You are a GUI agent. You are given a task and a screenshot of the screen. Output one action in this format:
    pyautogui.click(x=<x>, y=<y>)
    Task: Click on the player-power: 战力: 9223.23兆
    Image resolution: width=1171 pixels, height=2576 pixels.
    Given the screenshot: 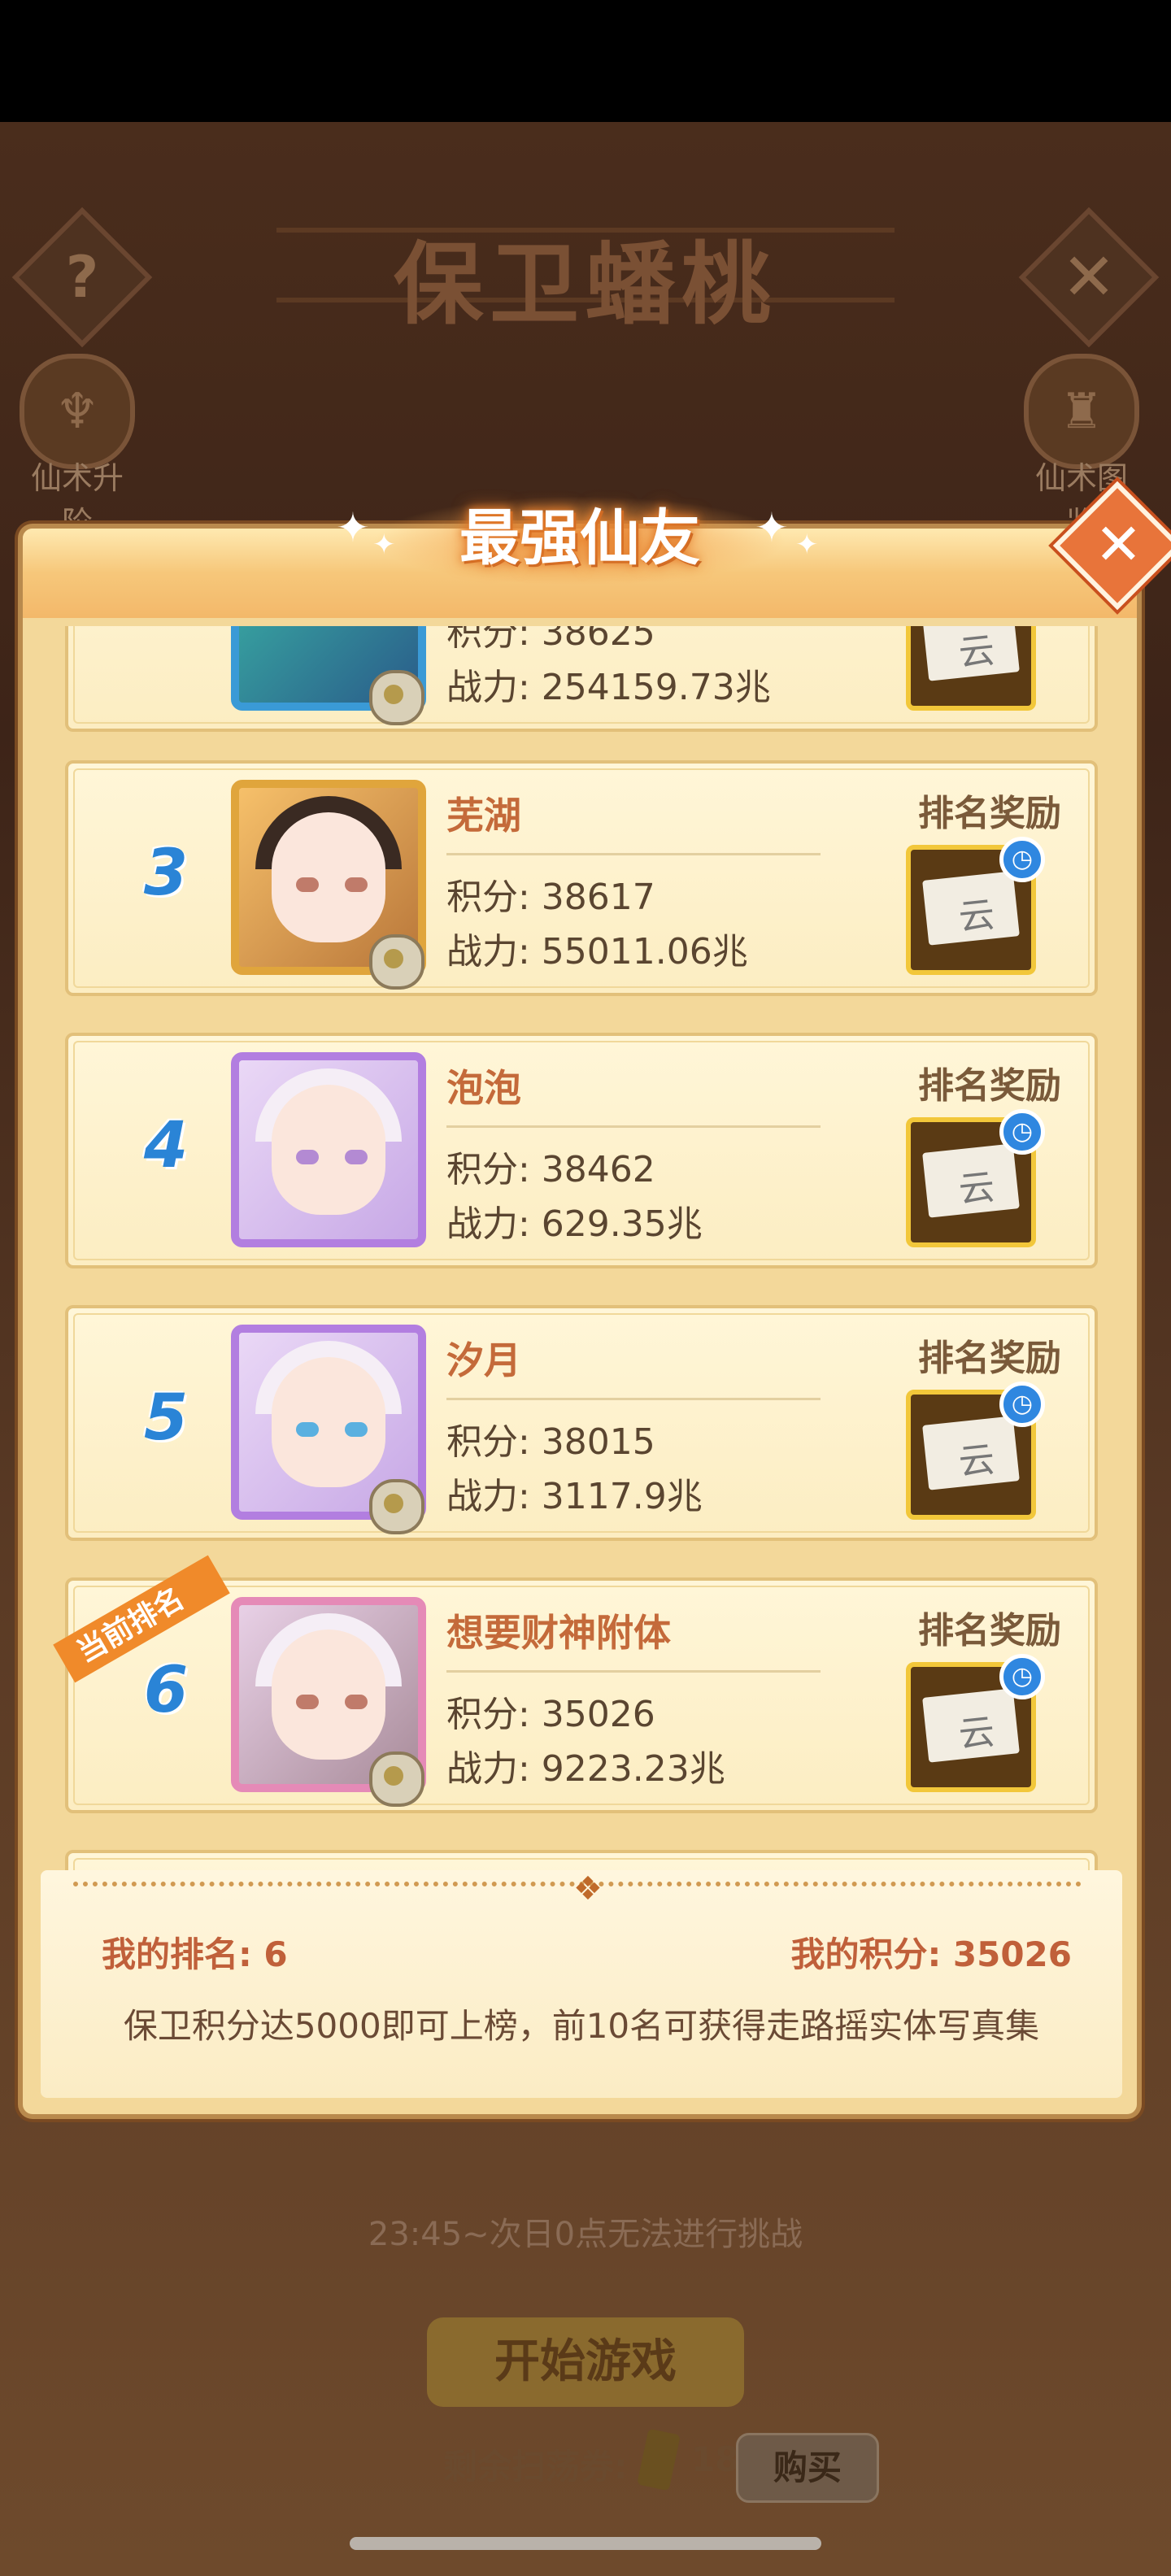 What is the action you would take?
    pyautogui.click(x=585, y=1769)
    